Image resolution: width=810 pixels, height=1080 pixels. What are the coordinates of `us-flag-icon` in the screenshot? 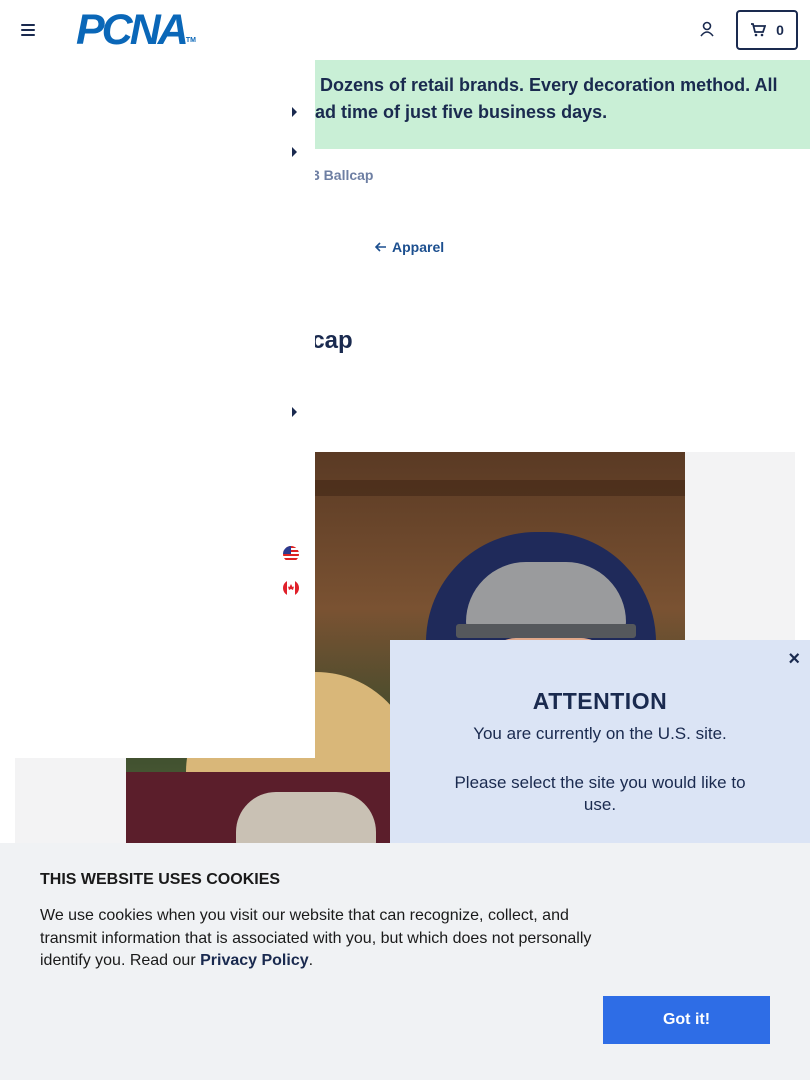 It's located at (291, 554).